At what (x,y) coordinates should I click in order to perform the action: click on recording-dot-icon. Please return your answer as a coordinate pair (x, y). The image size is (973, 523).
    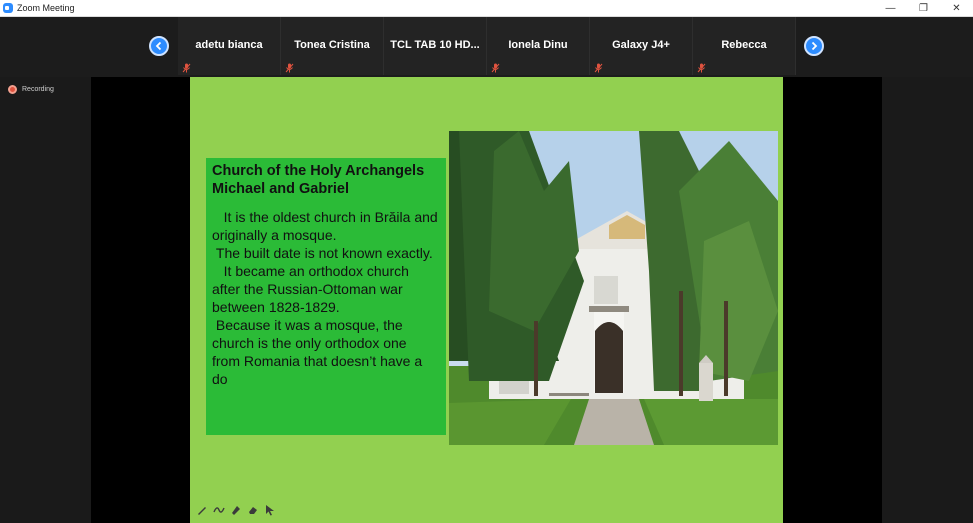
    Looking at the image, I should click on (12, 89).